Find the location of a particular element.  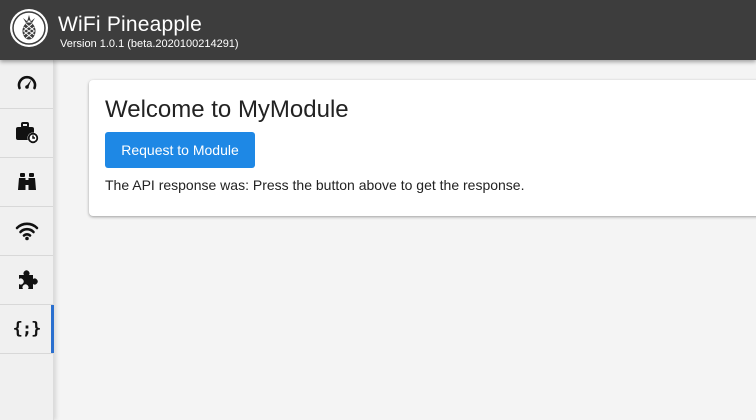

code-braces-icon: {;} is located at coordinates (27, 329).